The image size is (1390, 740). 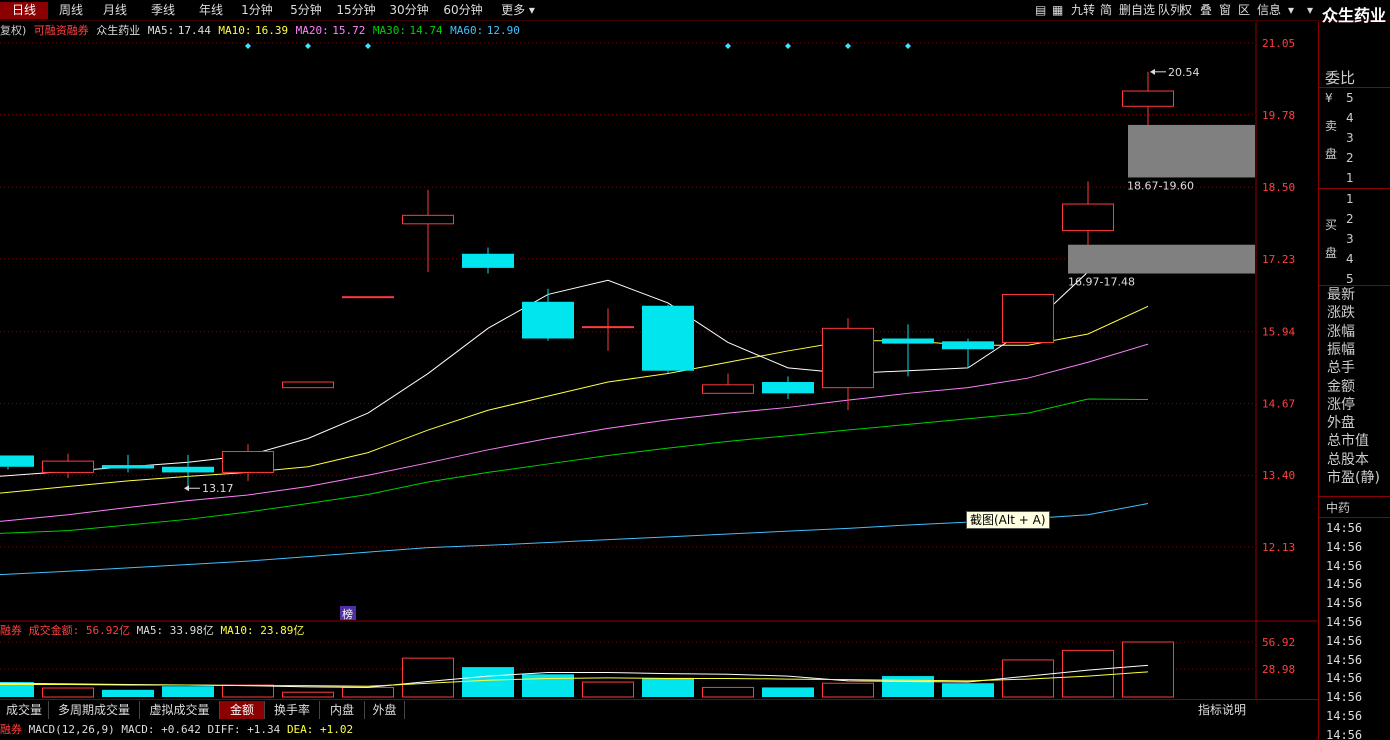 What do you see at coordinates (306, 10) in the screenshot?
I see `period-tab: 5分钟` at bounding box center [306, 10].